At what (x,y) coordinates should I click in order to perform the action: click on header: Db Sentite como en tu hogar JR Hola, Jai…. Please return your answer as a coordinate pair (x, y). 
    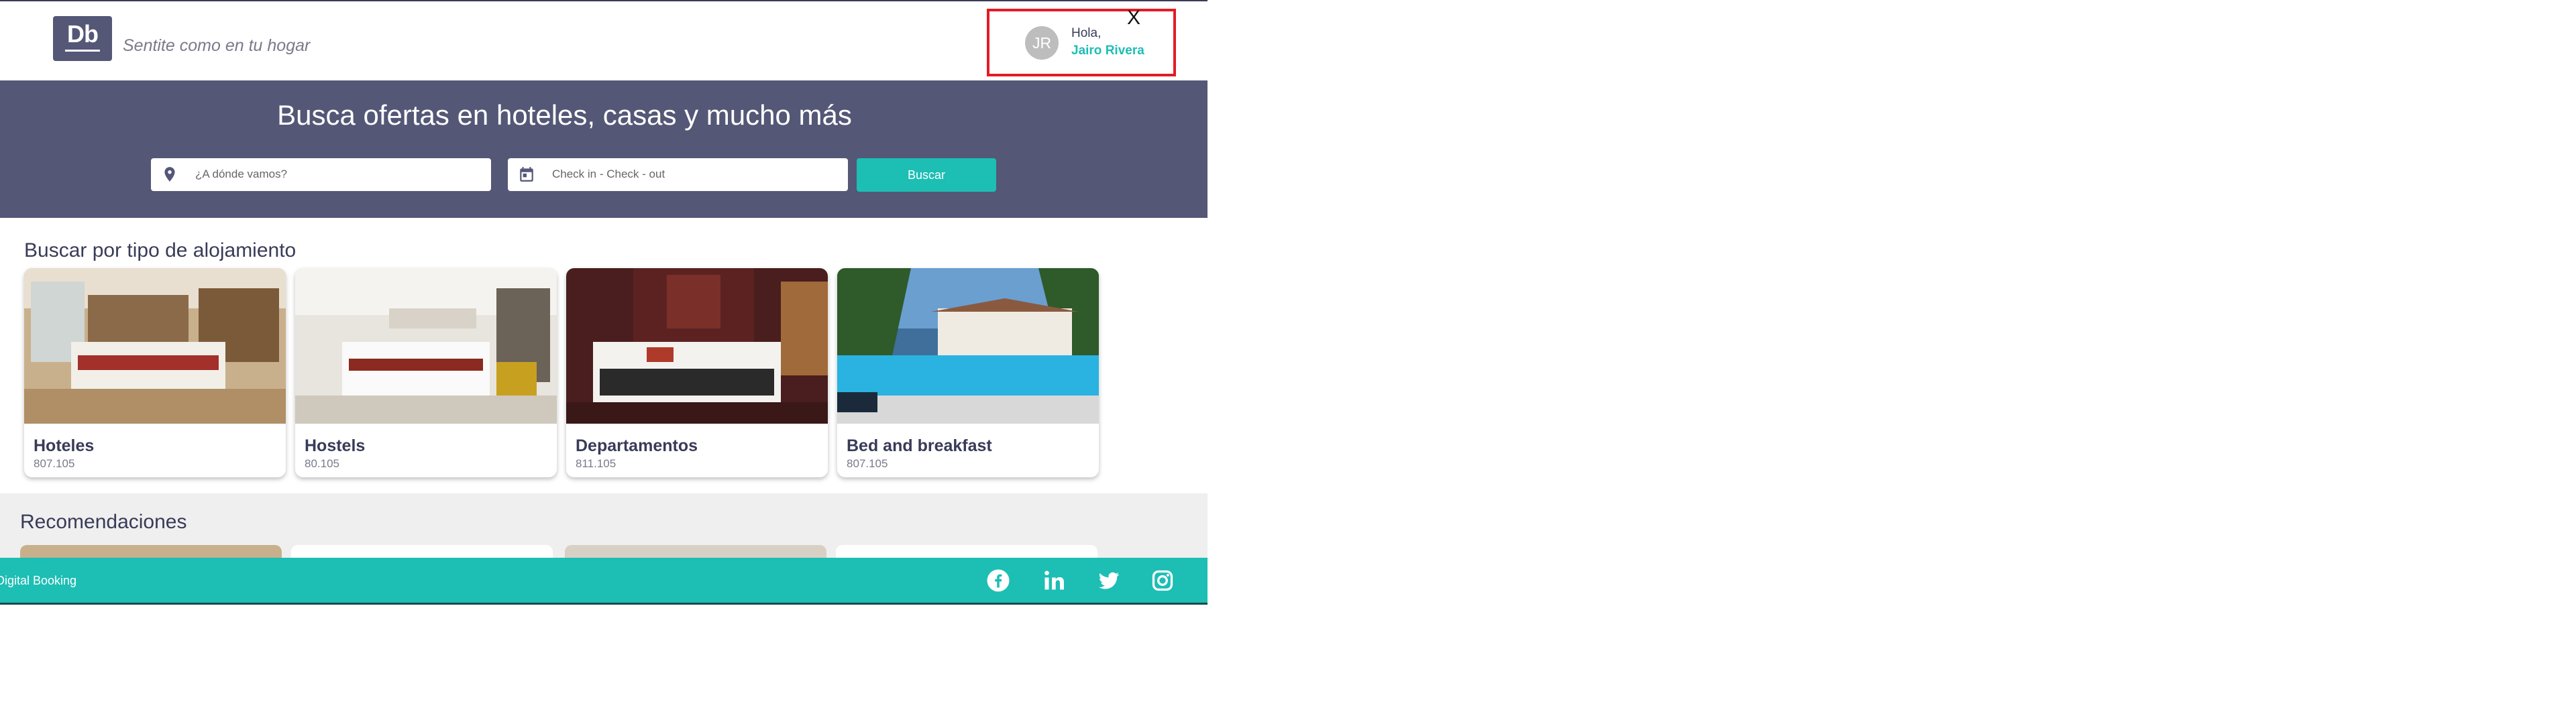
    Looking at the image, I should click on (604, 40).